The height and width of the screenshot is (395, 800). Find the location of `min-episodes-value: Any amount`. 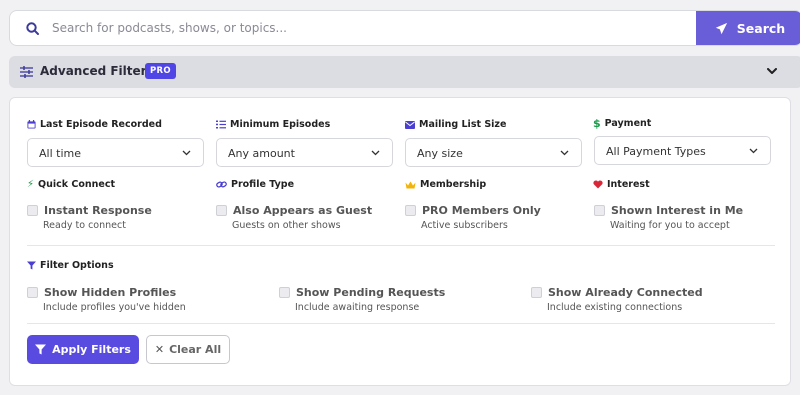

min-episodes-value: Any amount is located at coordinates (261, 153).